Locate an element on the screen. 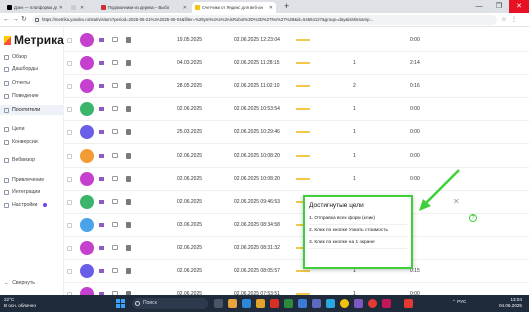 This screenshot has height=312, width=529. clock-date: 04.06.2025 is located at coordinates (510, 305).